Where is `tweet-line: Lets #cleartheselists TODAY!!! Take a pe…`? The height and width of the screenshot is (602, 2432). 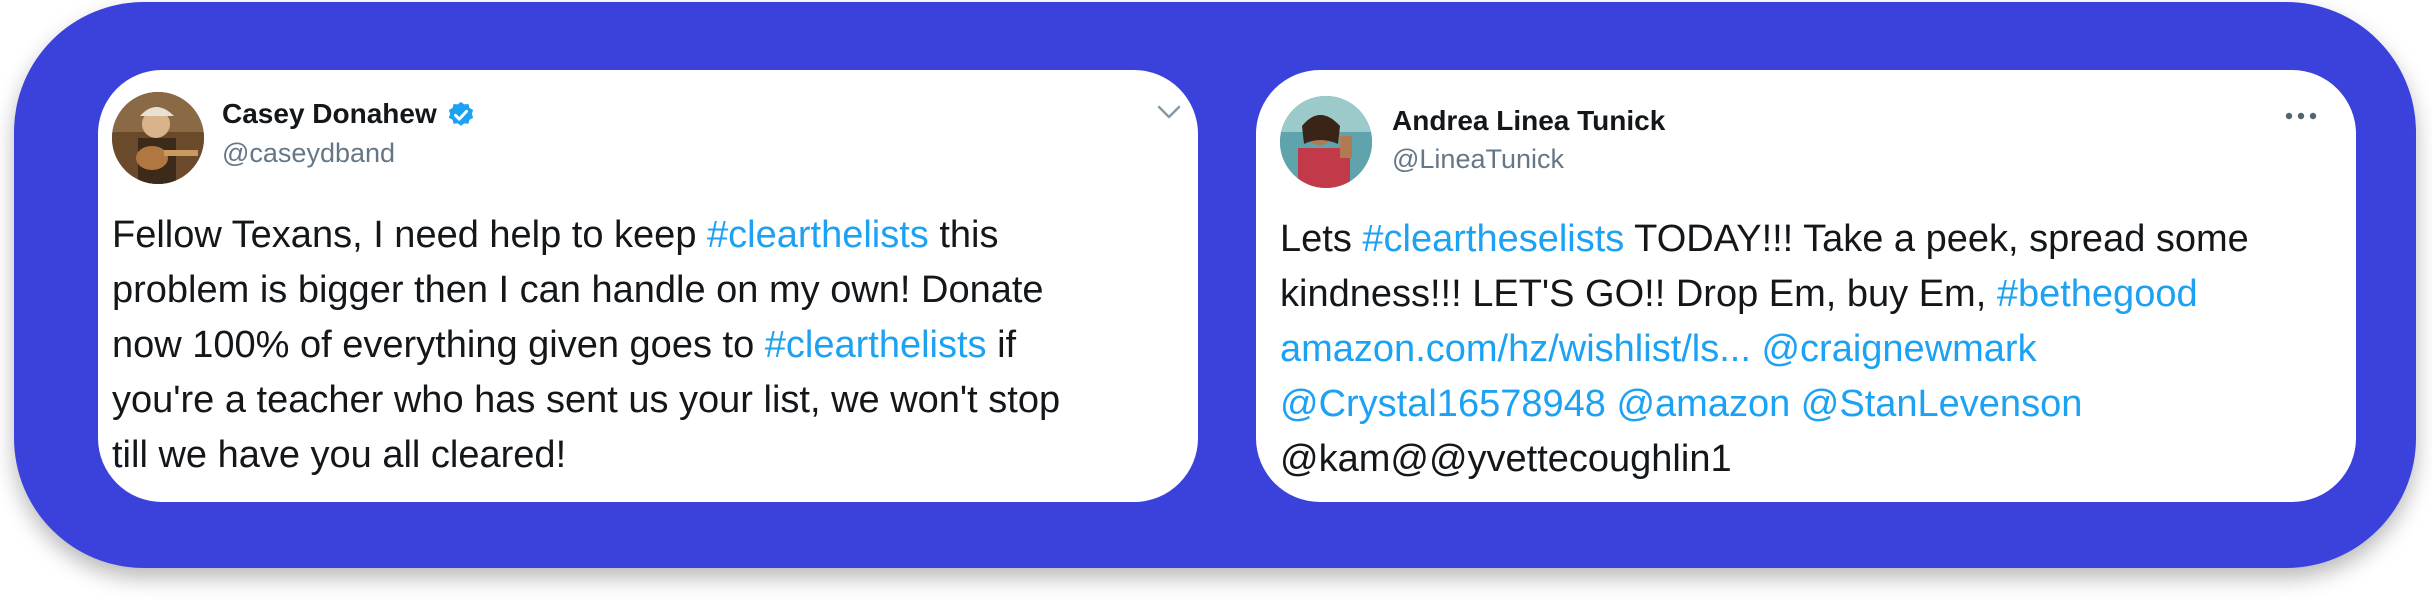
tweet-line: Lets #cleartheselists TODAY!!! Take a pe… is located at coordinates (1815, 239).